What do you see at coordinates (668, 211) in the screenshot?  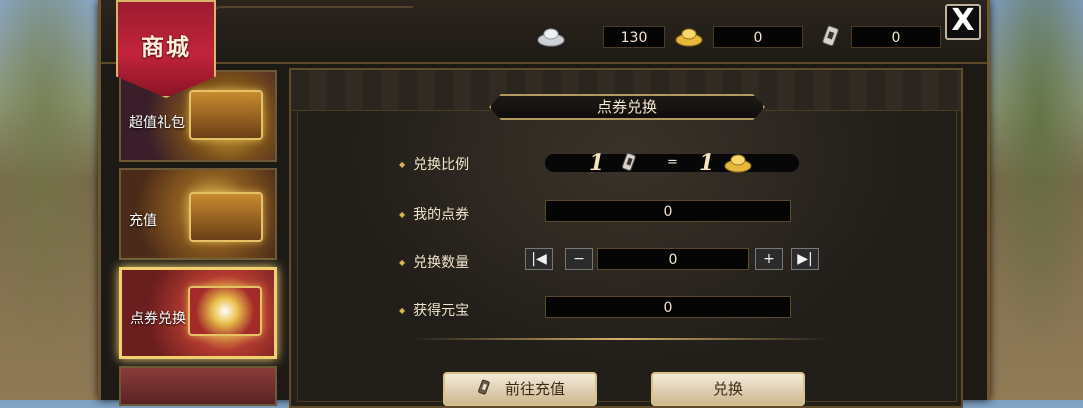 I see `my-coupons-value: 0` at bounding box center [668, 211].